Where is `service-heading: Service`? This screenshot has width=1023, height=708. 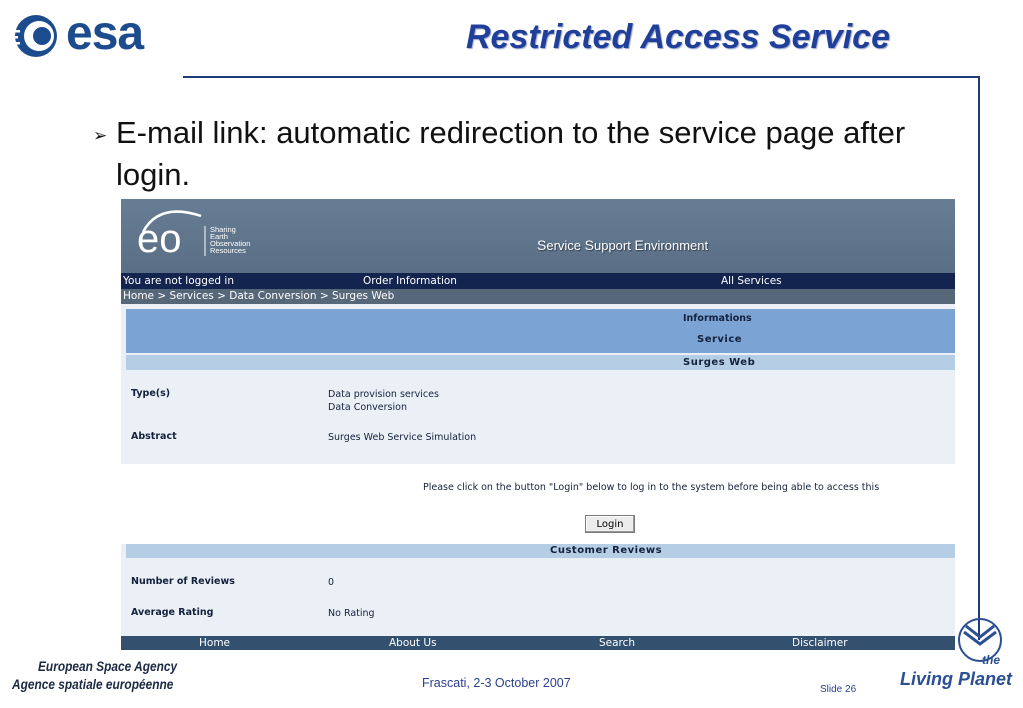
service-heading: Service is located at coordinates (720, 339).